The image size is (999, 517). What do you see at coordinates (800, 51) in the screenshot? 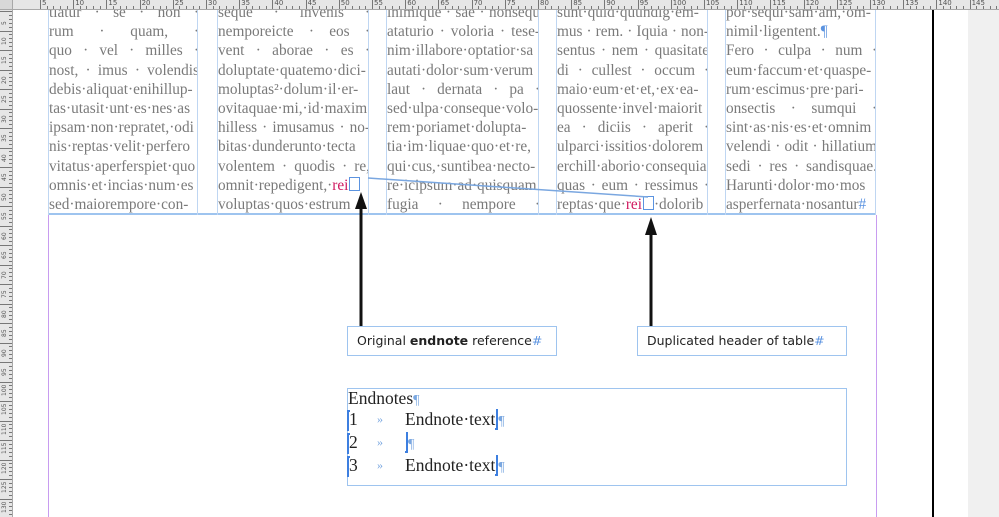
I see `column-text-line: Fero · culpa · num · fugit` at bounding box center [800, 51].